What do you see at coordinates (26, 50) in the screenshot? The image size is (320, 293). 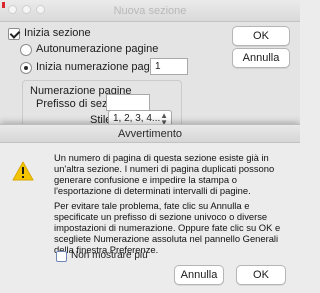 I see `auto-numbering-radio` at bounding box center [26, 50].